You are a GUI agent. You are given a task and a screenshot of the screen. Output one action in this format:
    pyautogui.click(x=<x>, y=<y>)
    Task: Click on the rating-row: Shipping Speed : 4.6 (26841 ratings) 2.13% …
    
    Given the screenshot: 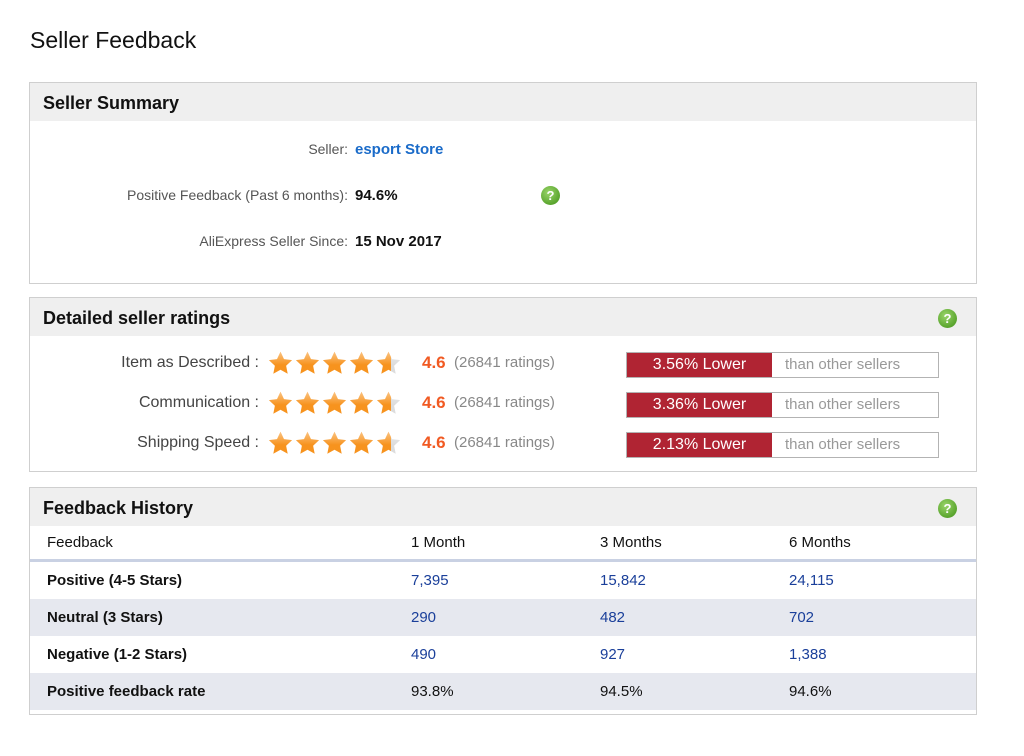 What is the action you would take?
    pyautogui.click(x=503, y=444)
    